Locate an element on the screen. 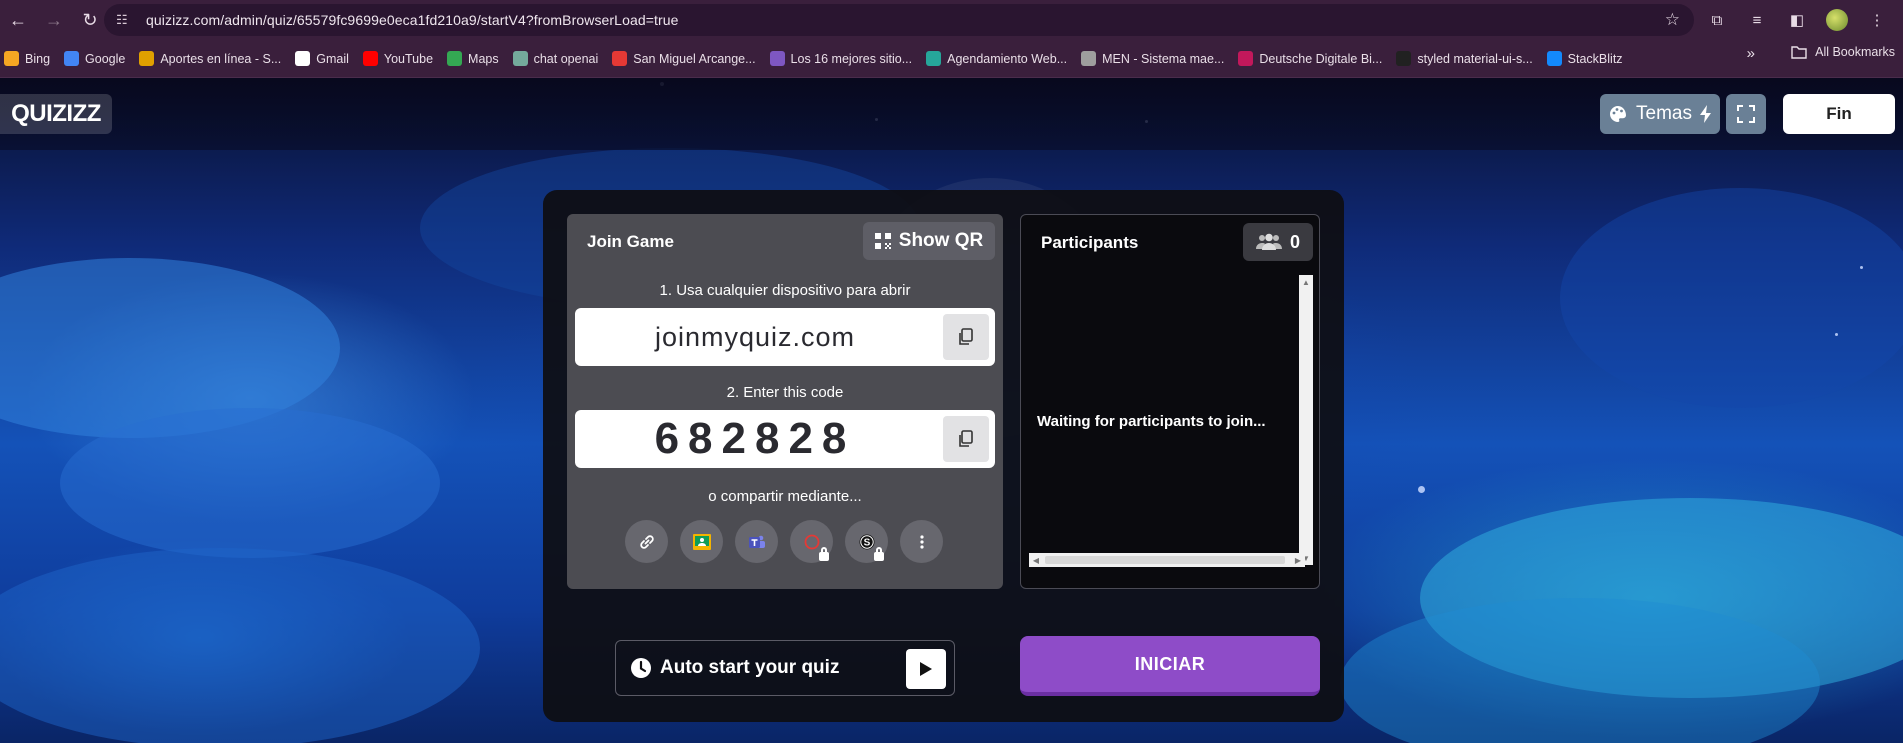 The width and height of the screenshot is (1903, 743). cloud-decoration is located at coordinates (240, 645).